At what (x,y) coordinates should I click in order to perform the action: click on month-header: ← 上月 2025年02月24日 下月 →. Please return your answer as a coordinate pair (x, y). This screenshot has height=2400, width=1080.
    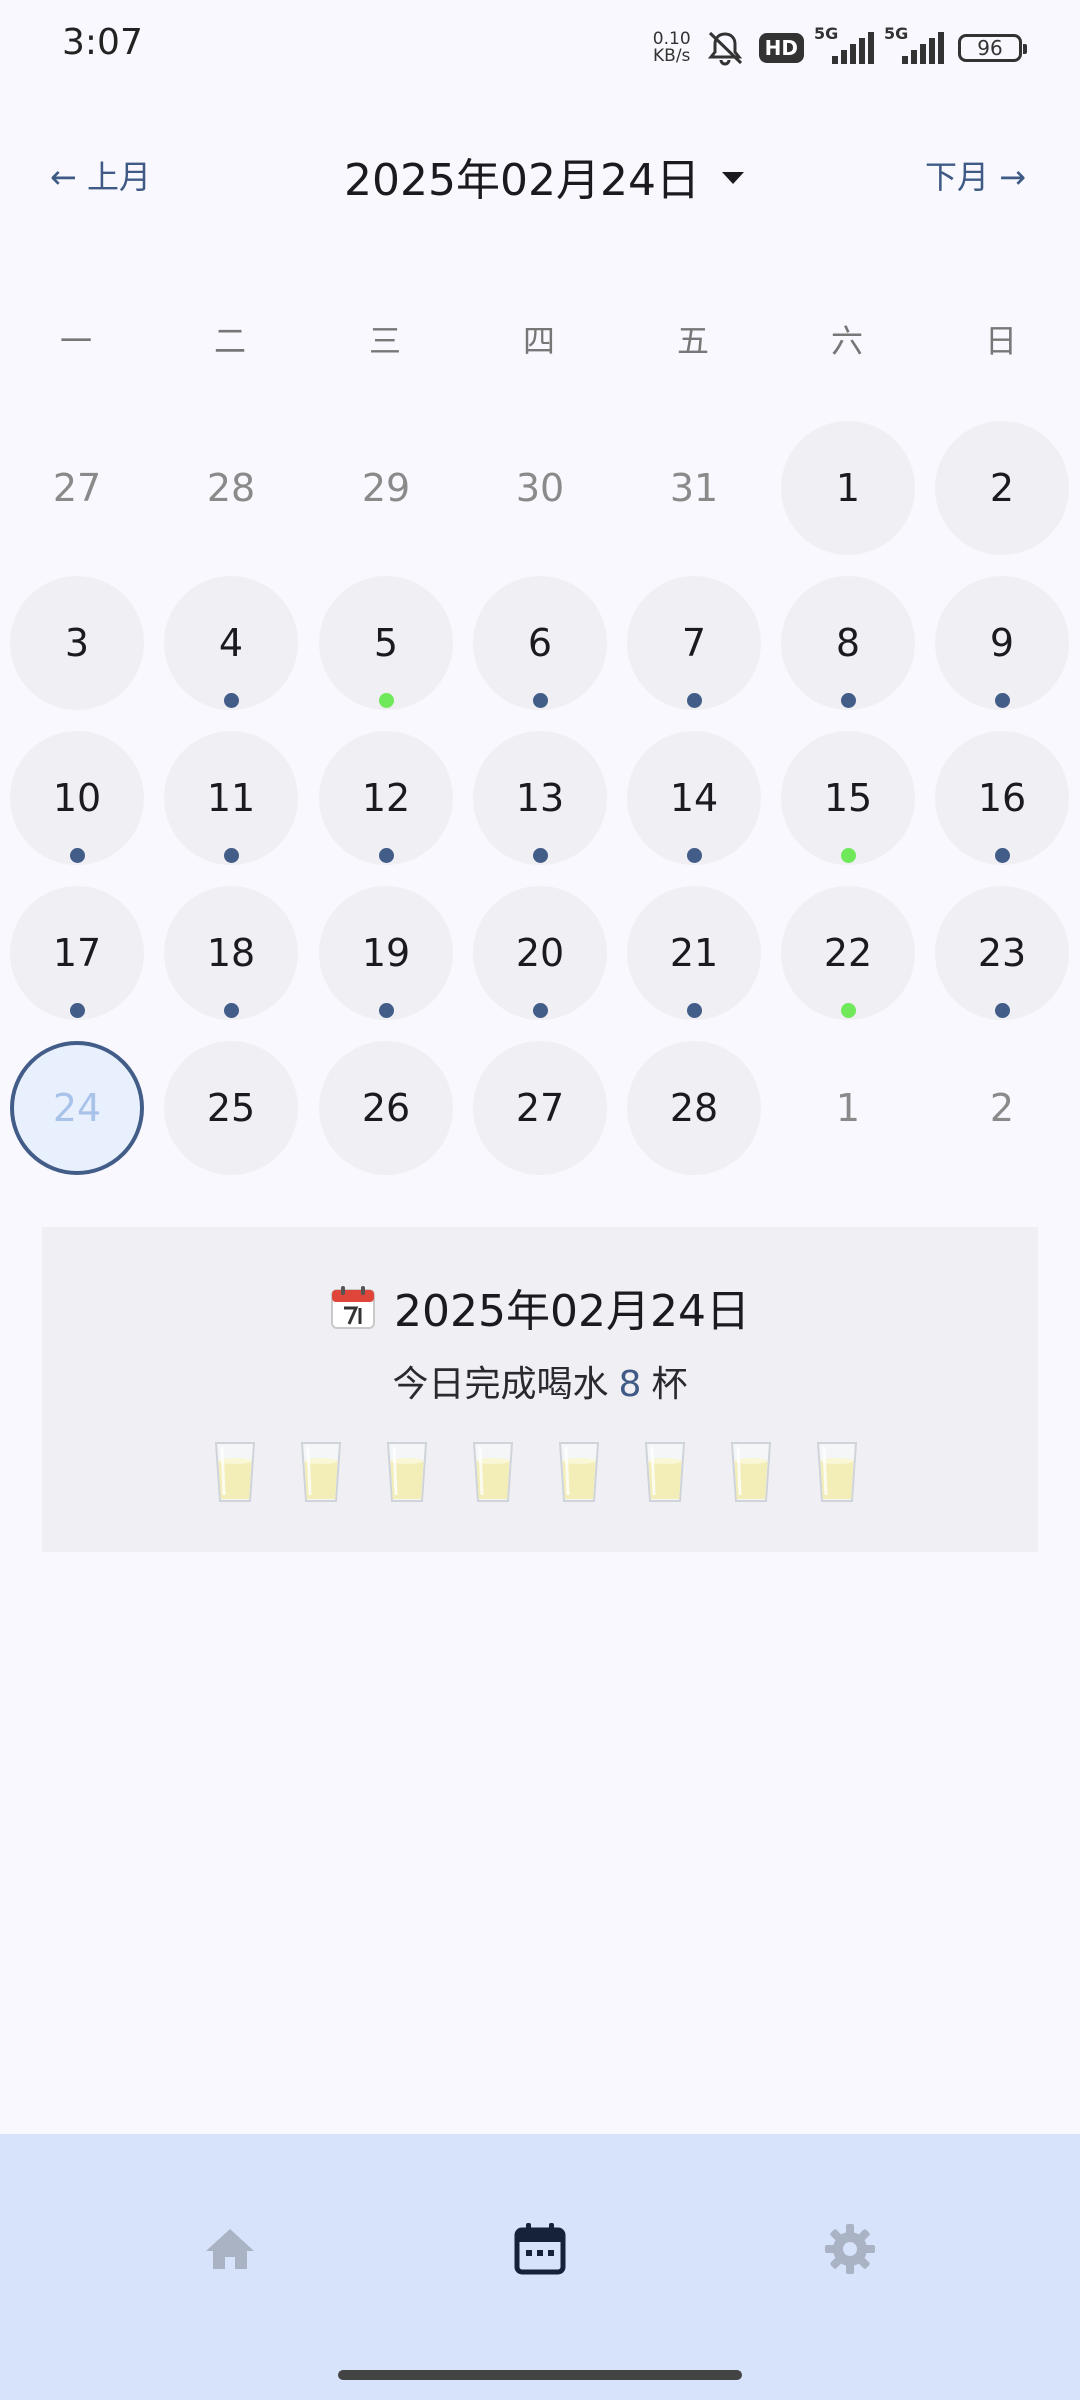
    Looking at the image, I should click on (540, 175).